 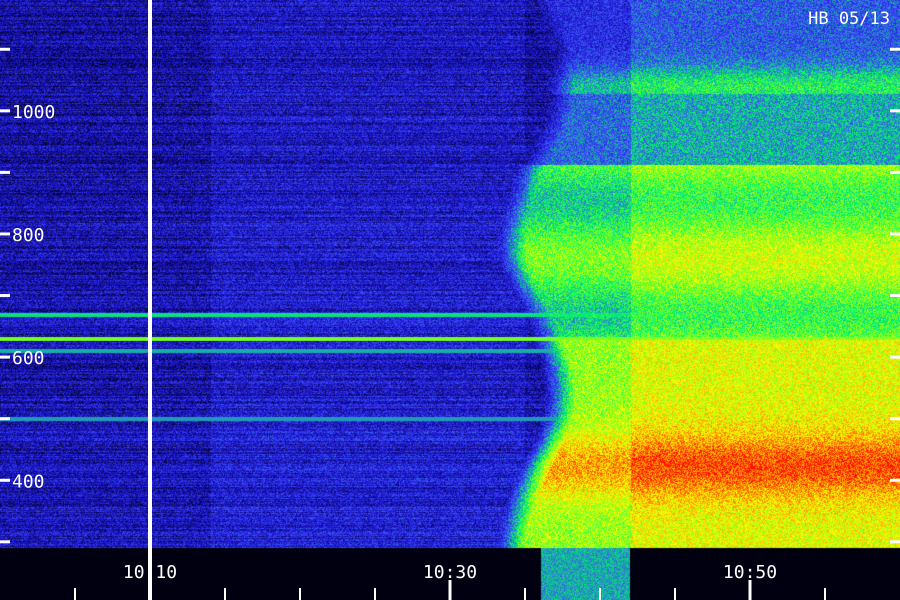 I want to click on y-tick-label: 600, so click(x=28, y=358).